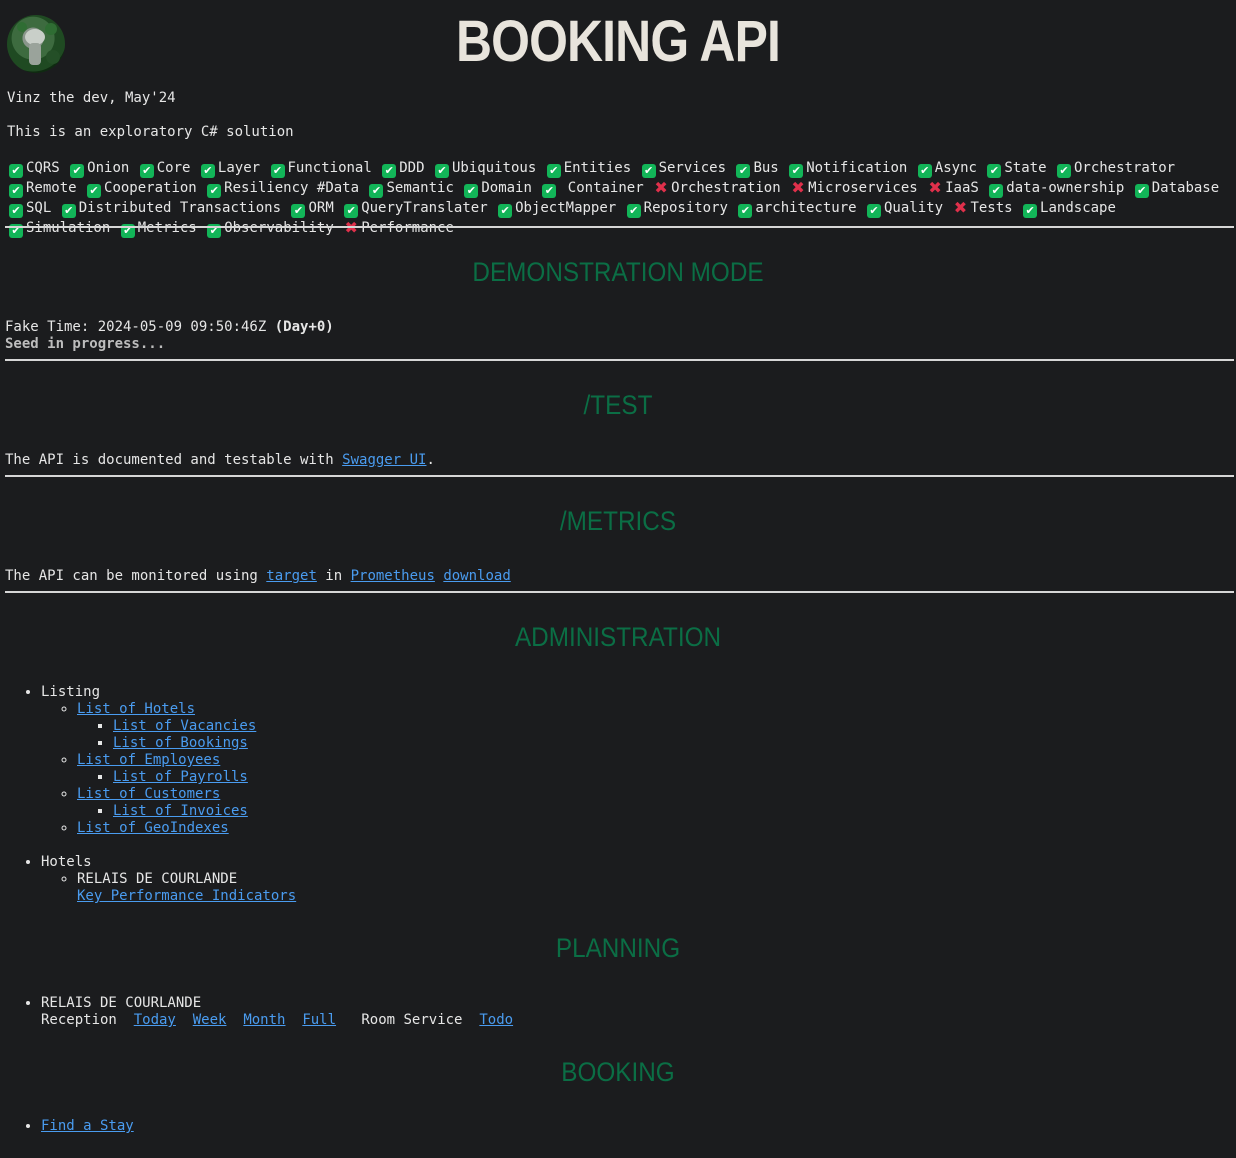 The image size is (1236, 1158). What do you see at coordinates (210, 1020) in the screenshot?
I see `week-link: Week` at bounding box center [210, 1020].